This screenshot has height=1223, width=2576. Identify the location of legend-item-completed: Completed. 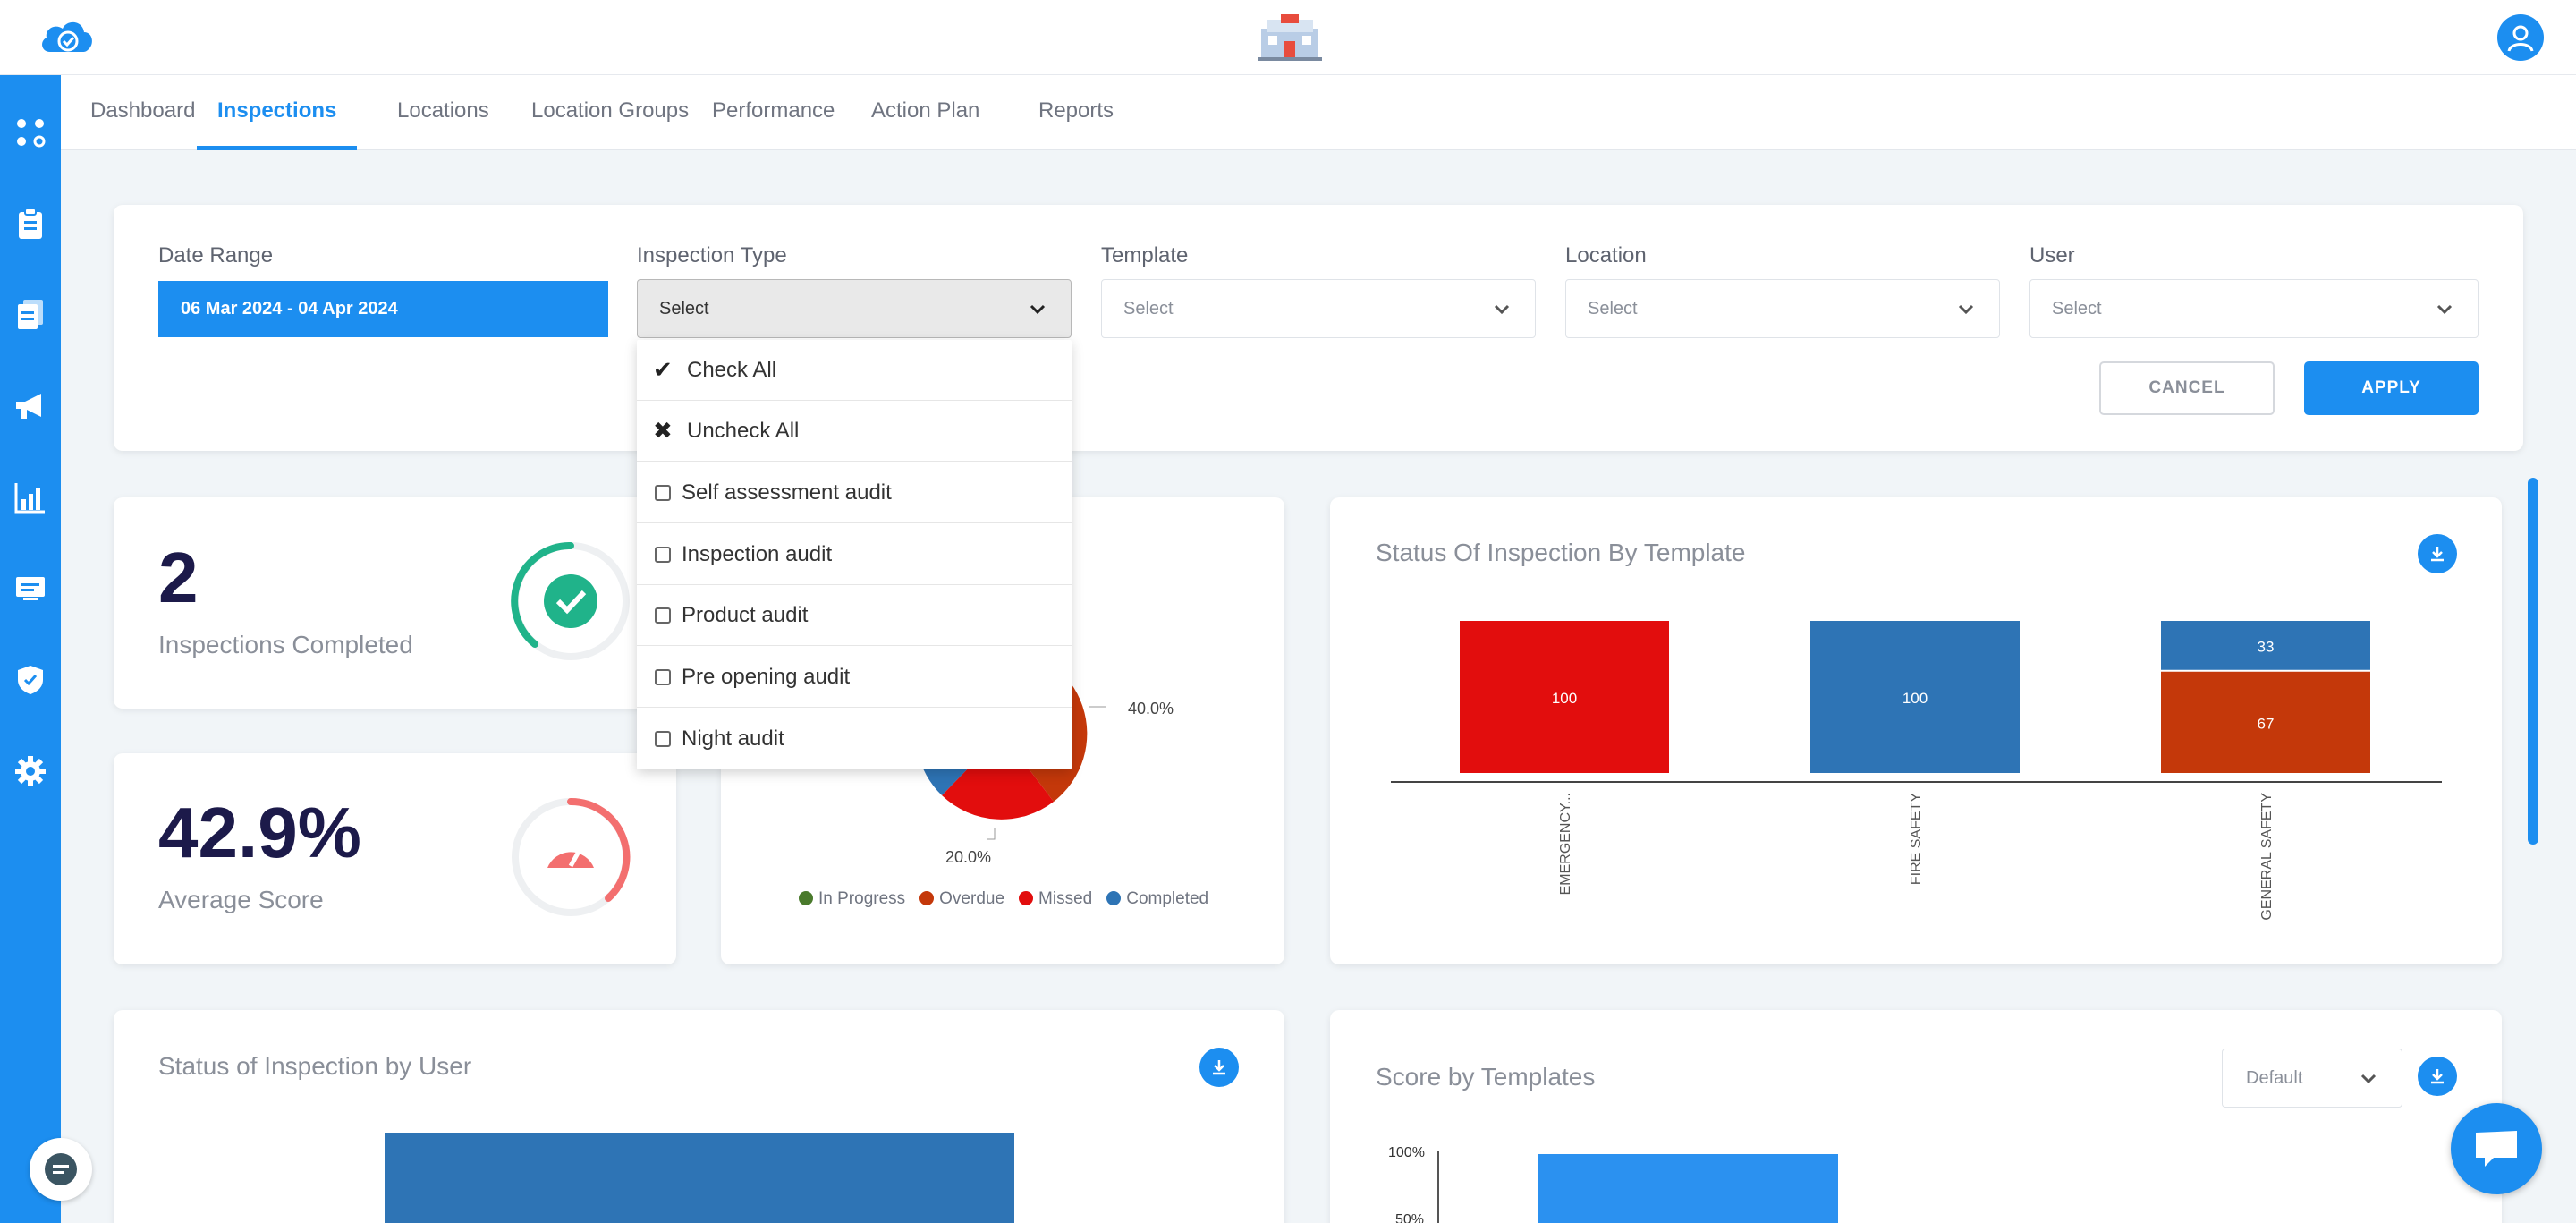
(1157, 899).